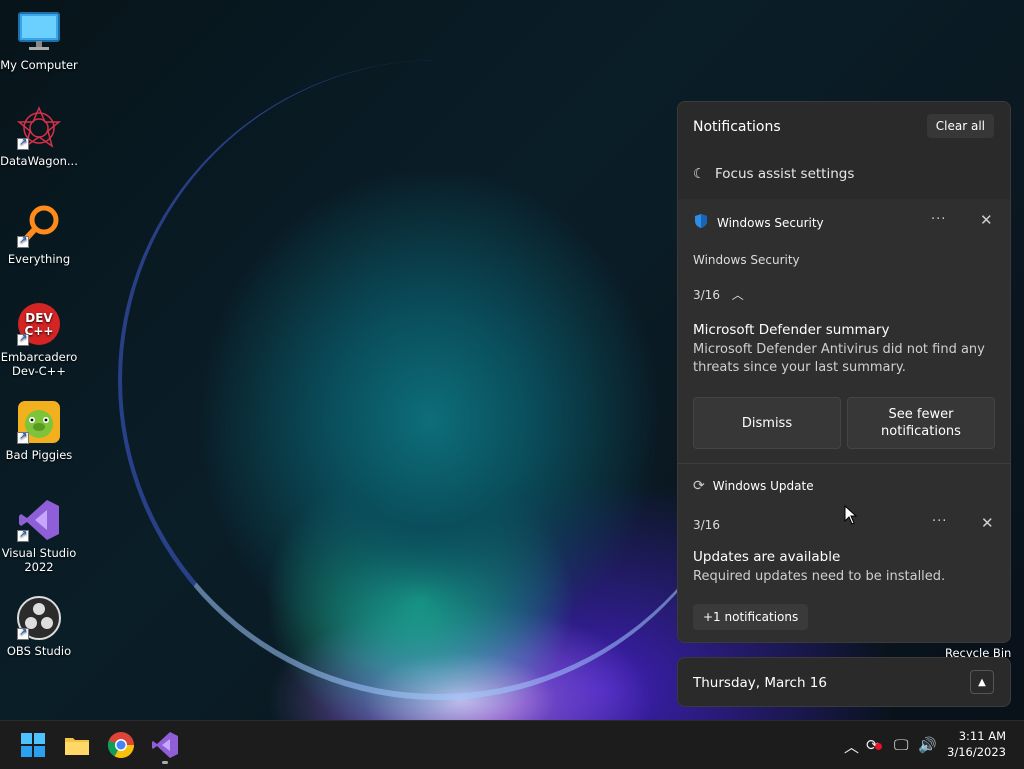 Image resolution: width=1024 pixels, height=769 pixels. I want to click on desktop-icon-label: Embarcadero Dev-C++, so click(39, 364).